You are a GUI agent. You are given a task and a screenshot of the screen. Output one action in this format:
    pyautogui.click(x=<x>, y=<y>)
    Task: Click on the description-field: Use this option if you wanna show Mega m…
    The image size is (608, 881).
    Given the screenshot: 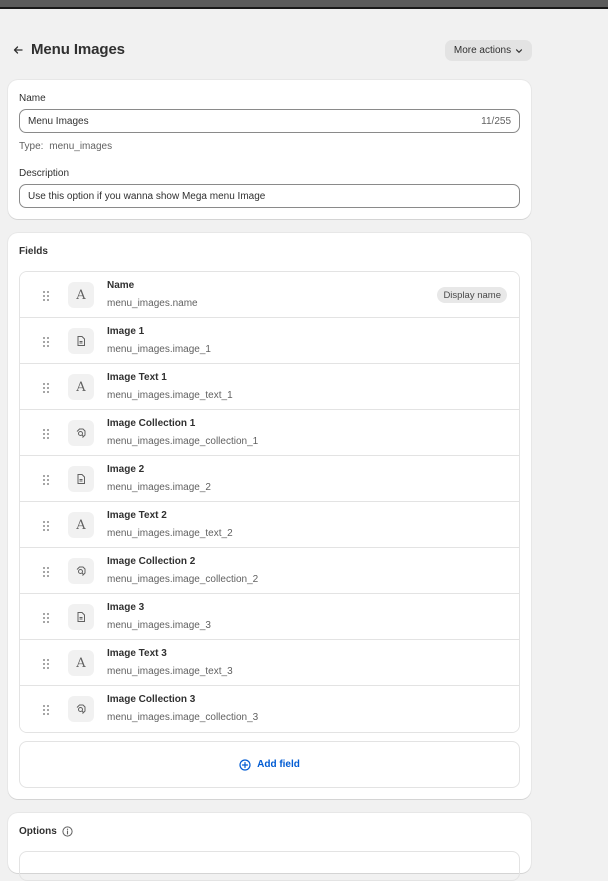 What is the action you would take?
    pyautogui.click(x=269, y=196)
    